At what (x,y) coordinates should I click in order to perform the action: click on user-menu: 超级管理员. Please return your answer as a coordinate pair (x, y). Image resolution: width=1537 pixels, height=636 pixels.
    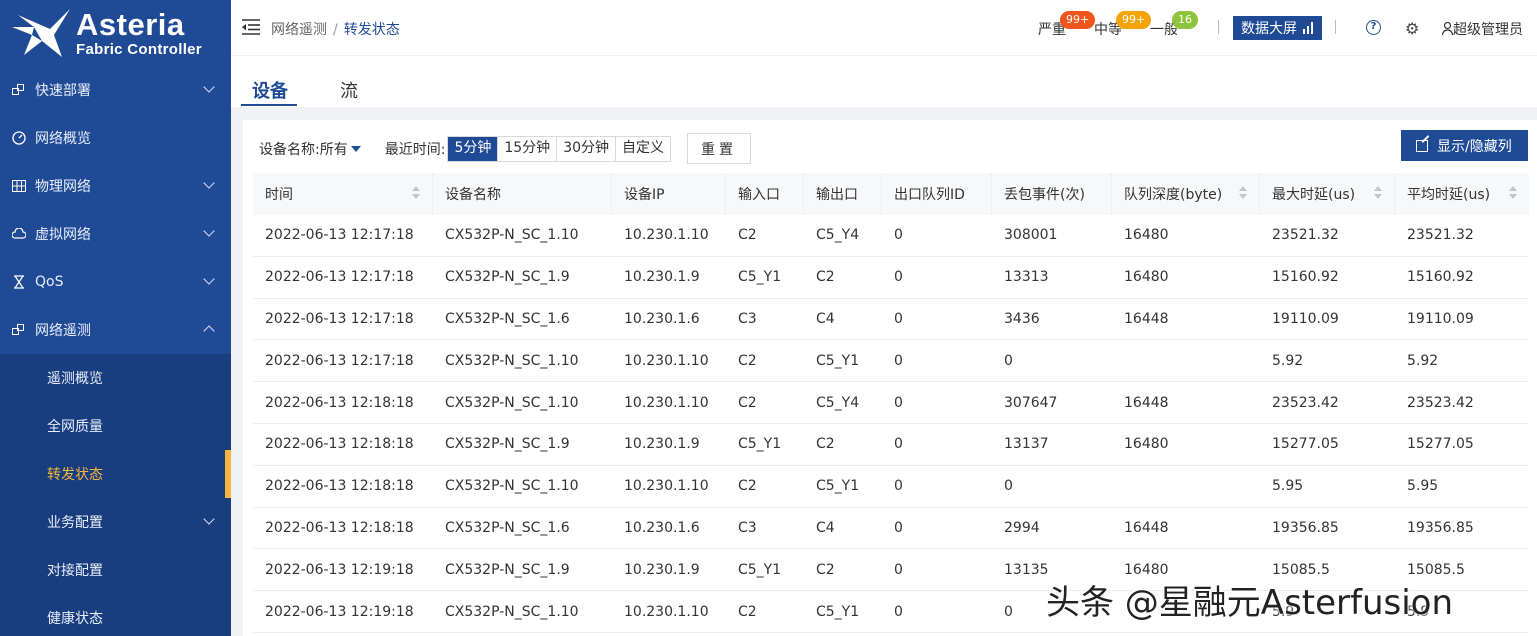
    Looking at the image, I should click on (1482, 29).